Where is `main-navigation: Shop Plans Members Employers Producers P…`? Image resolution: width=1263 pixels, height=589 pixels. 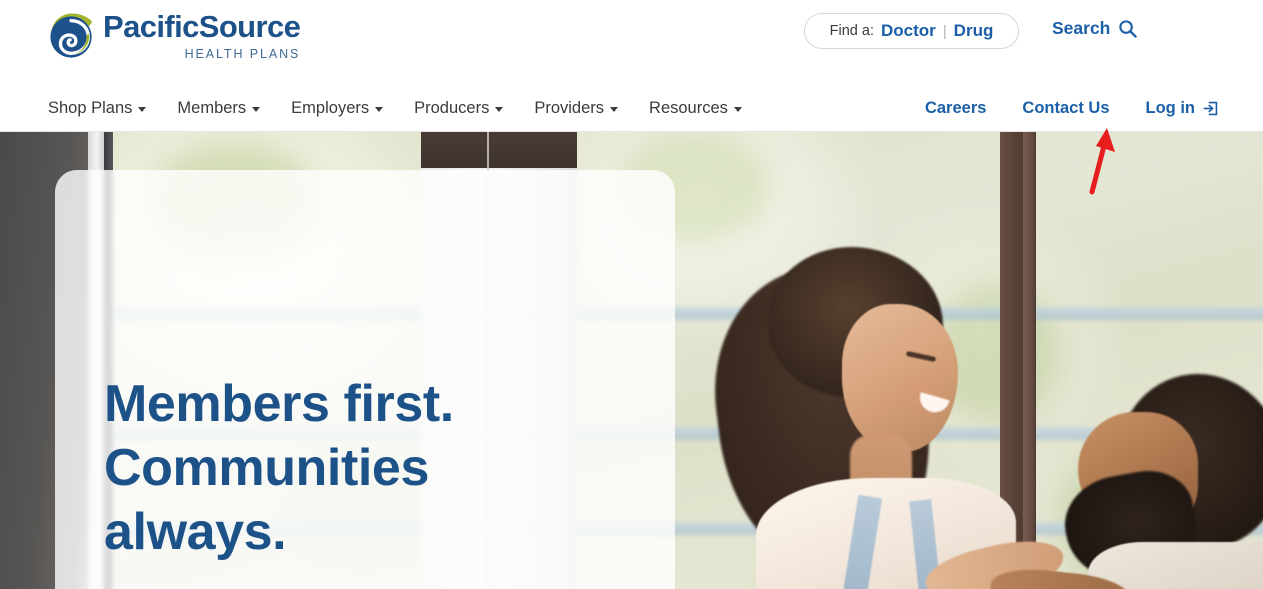
main-navigation: Shop Plans Members Employers Producers P… is located at coordinates (631, 108).